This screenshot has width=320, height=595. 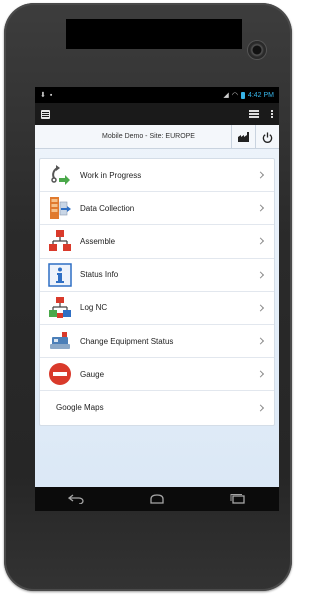 I want to click on app-action-bar, so click(x=157, y=114).